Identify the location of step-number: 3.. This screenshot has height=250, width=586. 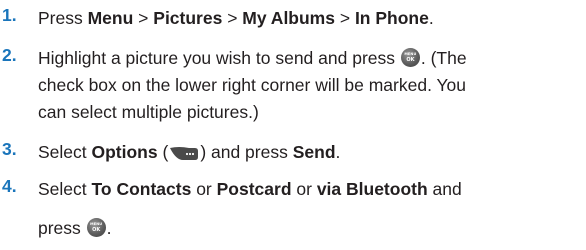
(9, 149).